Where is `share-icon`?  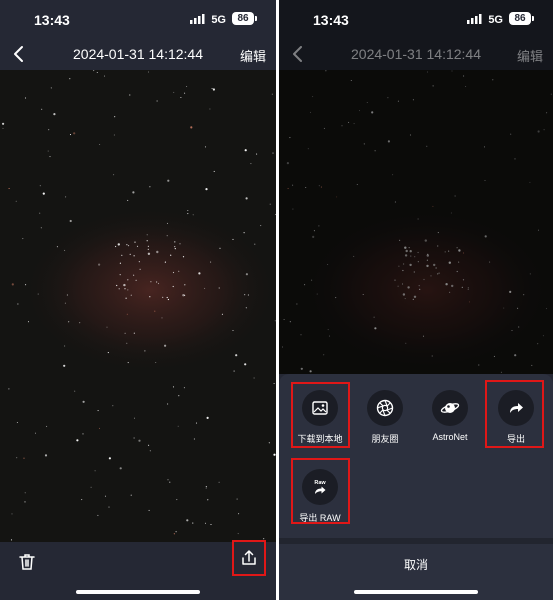
share-icon is located at coordinates (249, 557).